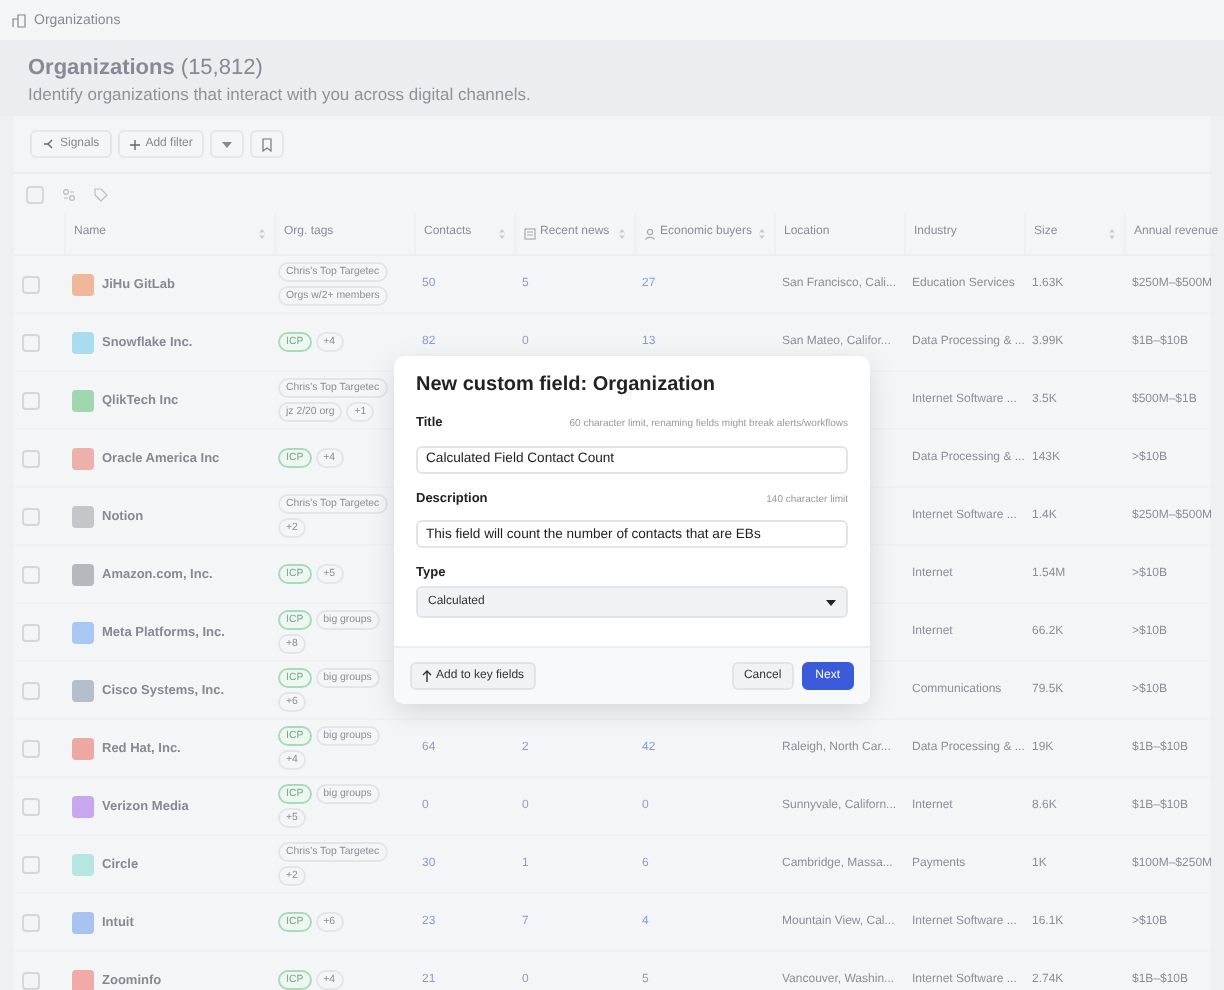 This screenshot has width=1224, height=990. What do you see at coordinates (69, 194) in the screenshot?
I see `group-icon` at bounding box center [69, 194].